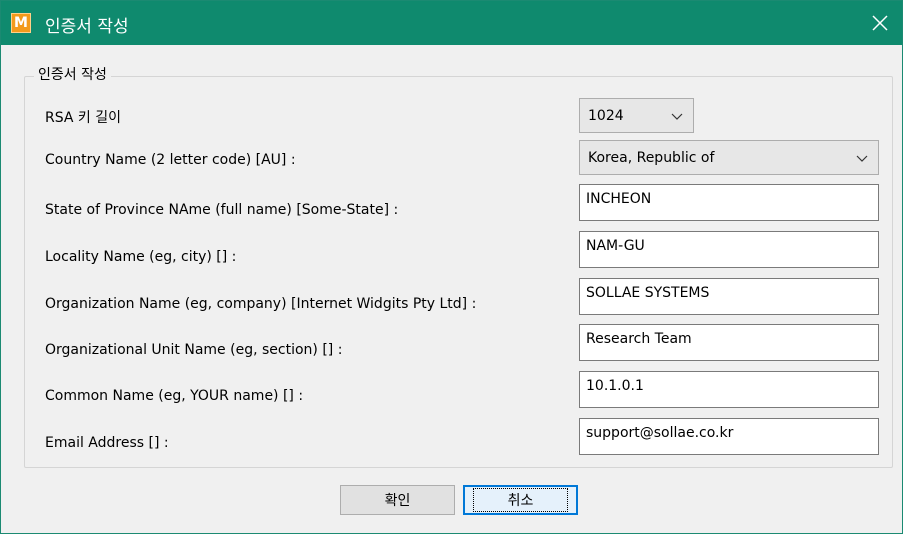  Describe the element at coordinates (174, 396) in the screenshot. I see `common-name-label: Common Name (eg, YOUR name) [] :` at that location.